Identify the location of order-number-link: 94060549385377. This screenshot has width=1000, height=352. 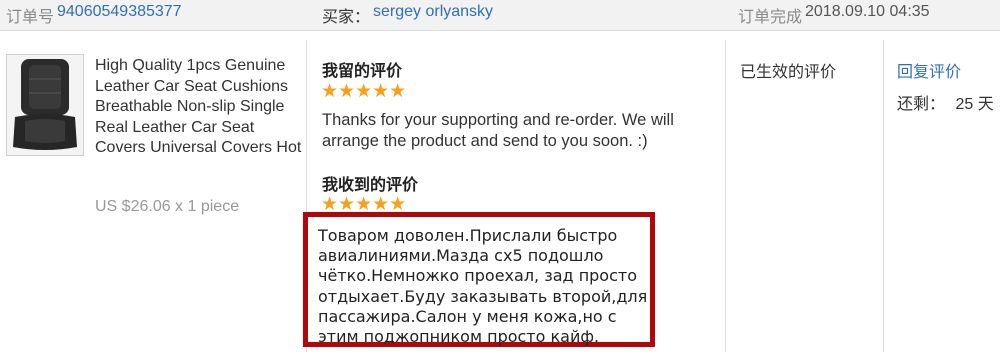
(119, 12).